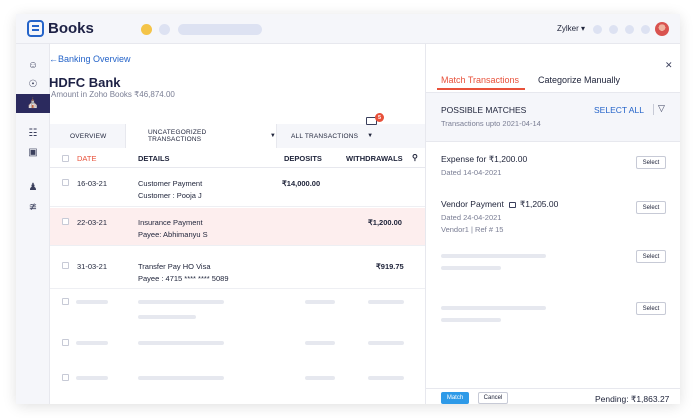 This screenshot has width=695, height=418. What do you see at coordinates (662, 29) in the screenshot?
I see `user-avatar` at bounding box center [662, 29].